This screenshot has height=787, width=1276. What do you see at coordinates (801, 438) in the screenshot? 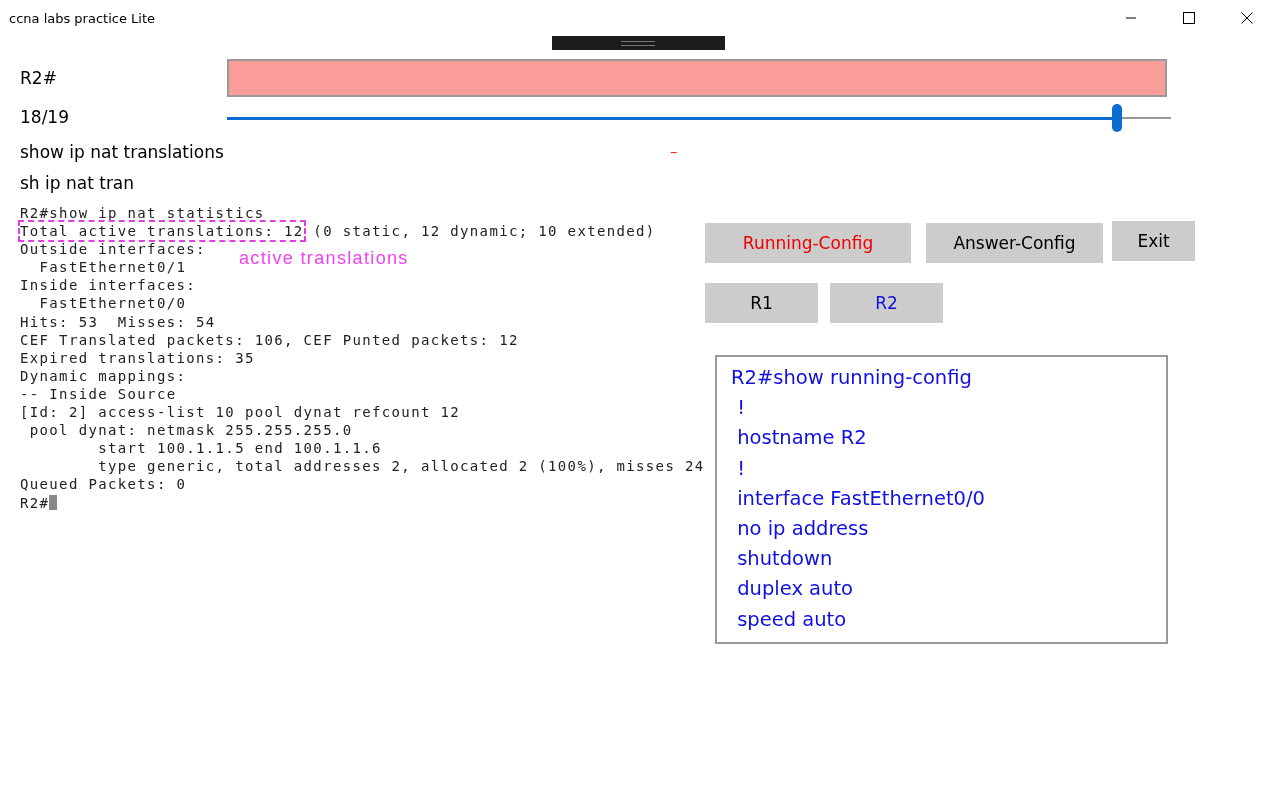
I see `config-line: hostname R2` at bounding box center [801, 438].